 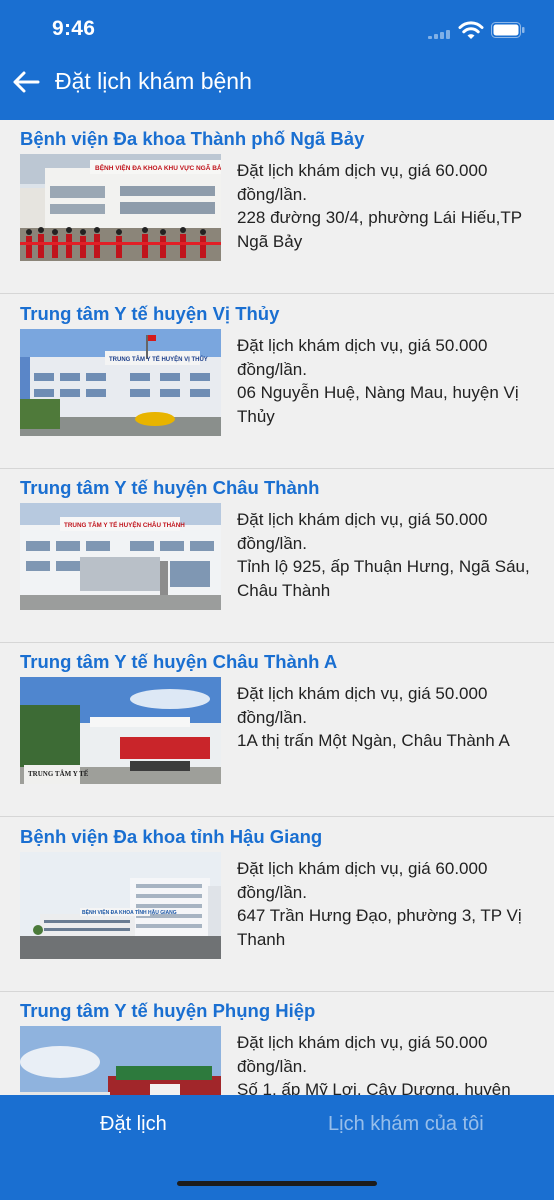 What do you see at coordinates (120, 207) in the screenshot?
I see `hospital-photo: BỆNH VIỆN ĐA KHOA KHU VỰC NGÃ BẢY` at bounding box center [120, 207].